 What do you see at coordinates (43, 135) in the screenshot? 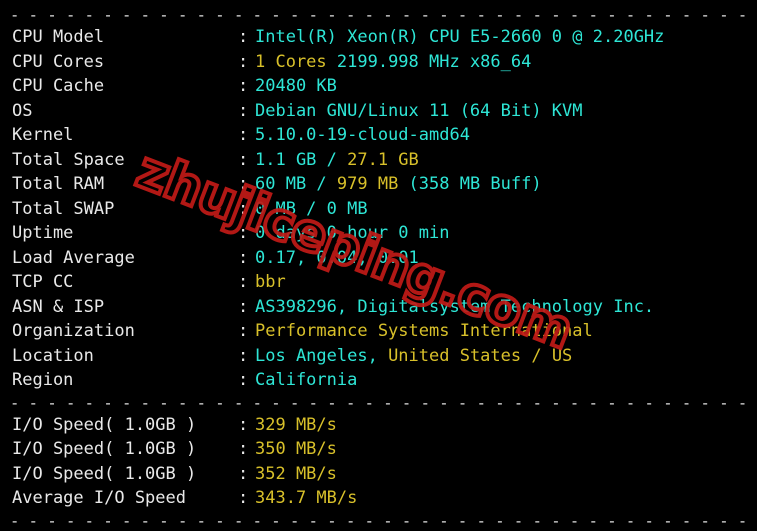
I see `system-info-label: Kernel` at bounding box center [43, 135].